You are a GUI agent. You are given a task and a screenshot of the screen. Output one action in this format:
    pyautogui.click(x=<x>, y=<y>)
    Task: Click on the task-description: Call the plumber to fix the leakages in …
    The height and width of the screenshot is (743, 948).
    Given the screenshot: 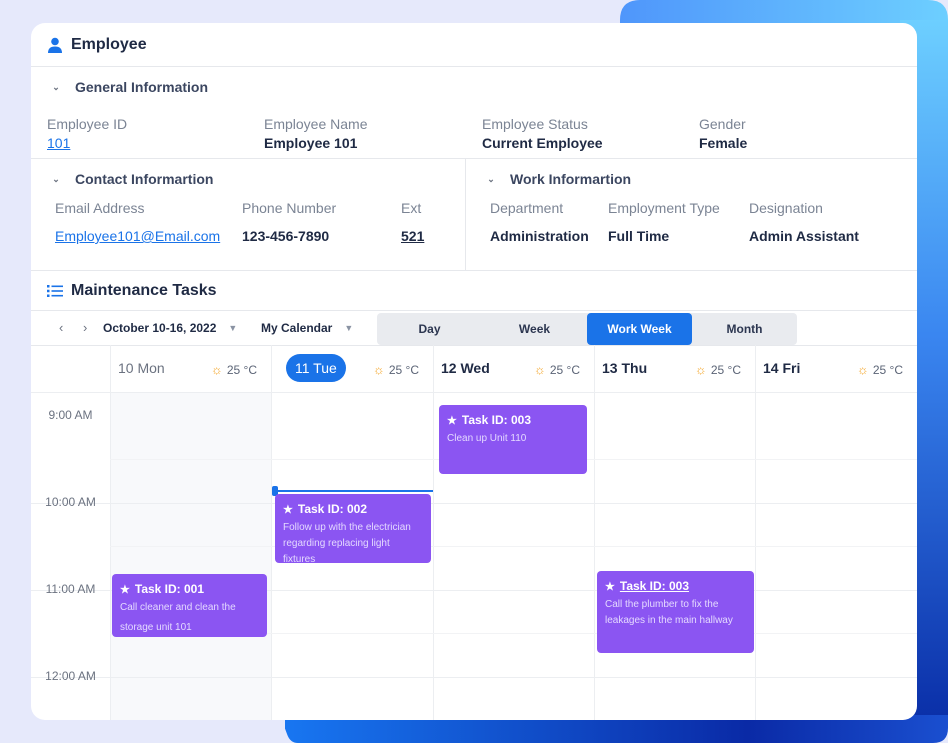 What is the action you would take?
    pyautogui.click(x=669, y=612)
    